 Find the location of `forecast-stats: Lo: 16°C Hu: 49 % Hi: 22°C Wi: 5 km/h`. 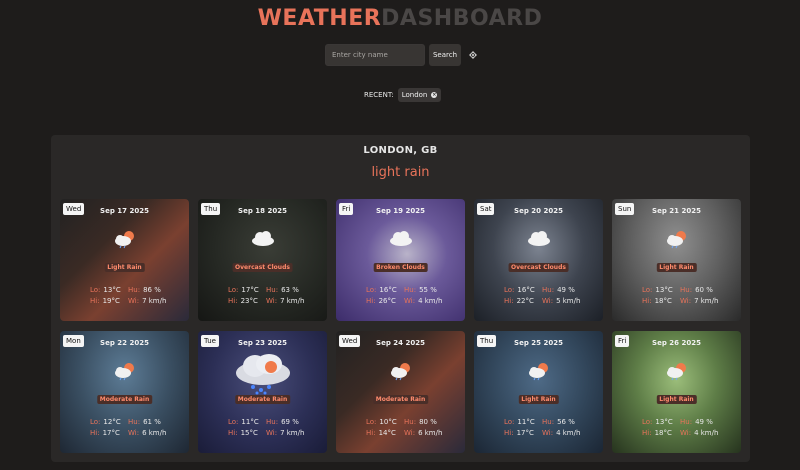

forecast-stats: Lo: 16°C Hu: 49 % Hi: 22°C Wi: 5 km/h is located at coordinates (542, 297).